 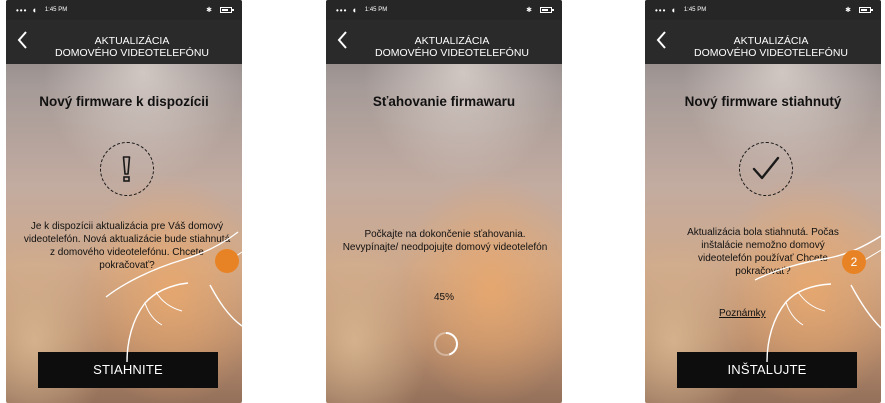 I want to click on progress-percent: 45%, so click(x=443, y=297).